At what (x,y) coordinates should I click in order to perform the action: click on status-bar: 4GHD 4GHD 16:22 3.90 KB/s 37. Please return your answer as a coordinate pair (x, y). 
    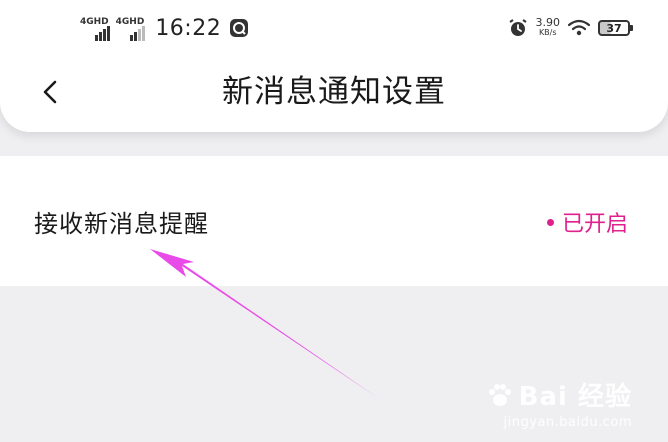
    Looking at the image, I should click on (334, 28).